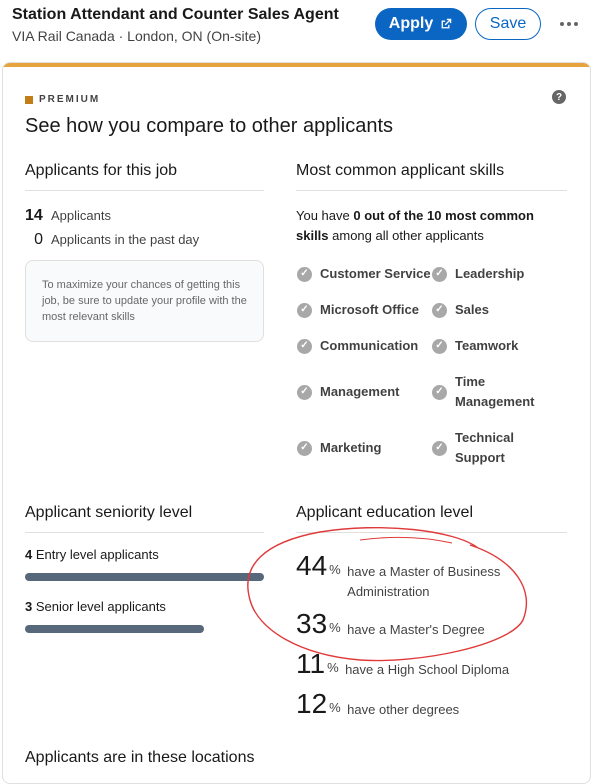 Image resolution: width=593 pixels, height=784 pixels. I want to click on premium-badge: PREMIUM, so click(62, 99).